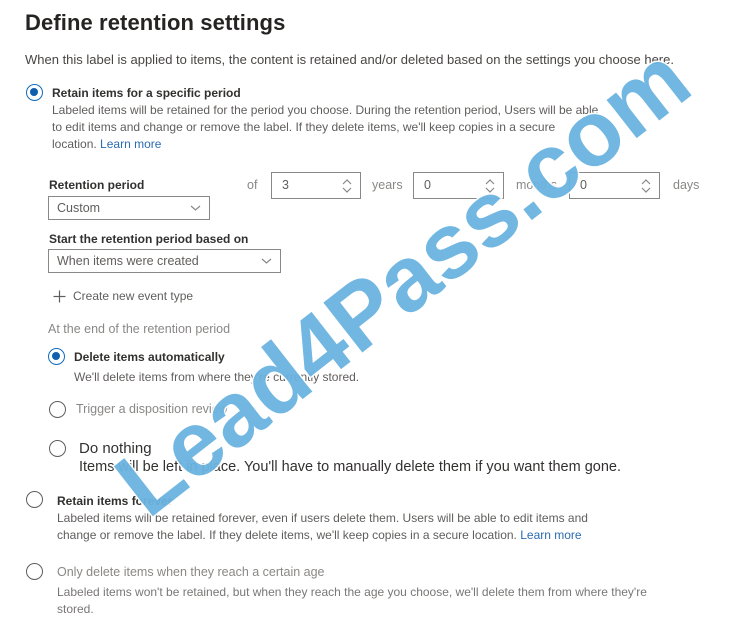 The height and width of the screenshot is (642, 747). Describe the element at coordinates (252, 185) in the screenshot. I see `of-label: of` at that location.